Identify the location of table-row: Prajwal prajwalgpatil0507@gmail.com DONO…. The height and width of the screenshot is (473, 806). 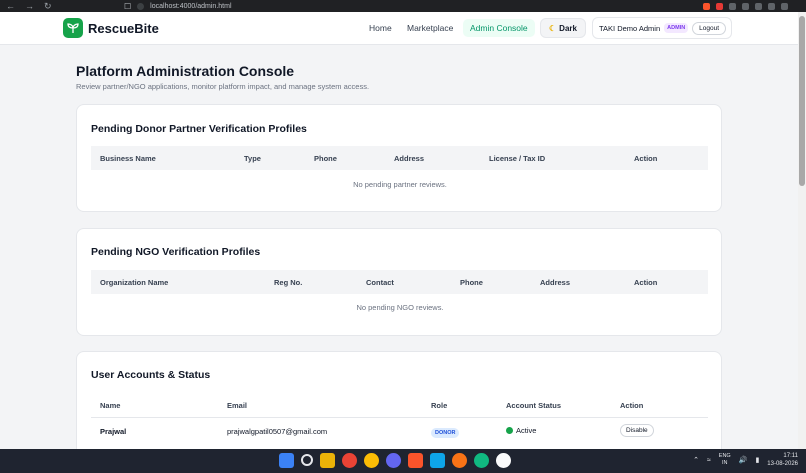
(399, 430).